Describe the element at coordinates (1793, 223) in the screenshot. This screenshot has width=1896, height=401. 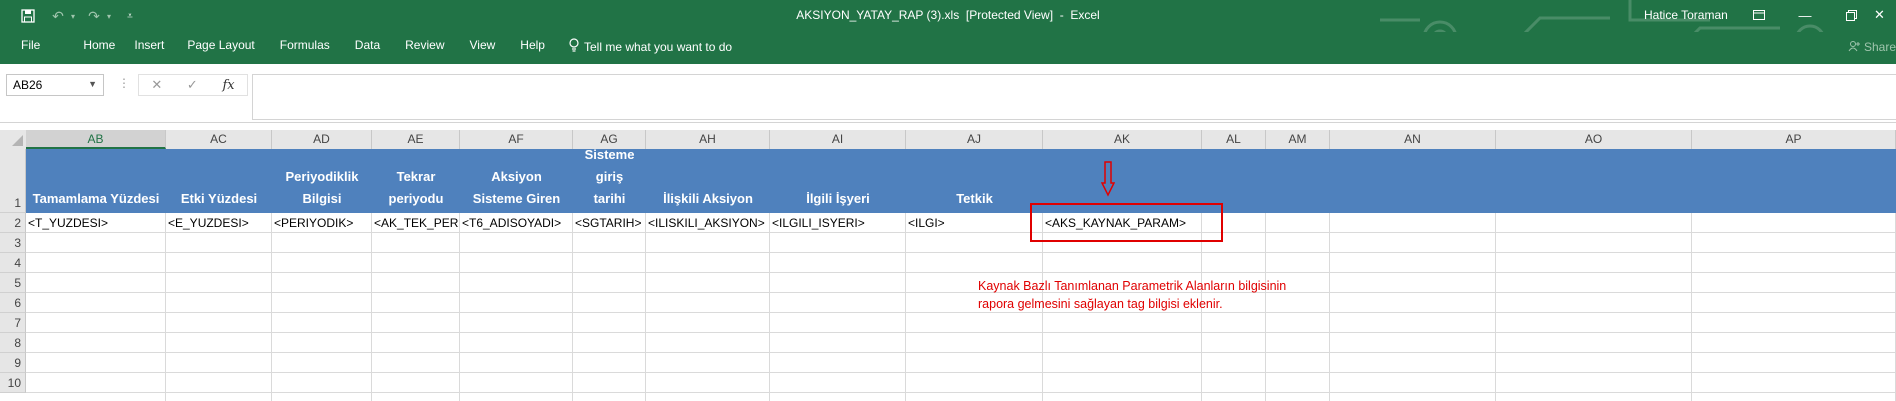
I see `cell-ap2` at that location.